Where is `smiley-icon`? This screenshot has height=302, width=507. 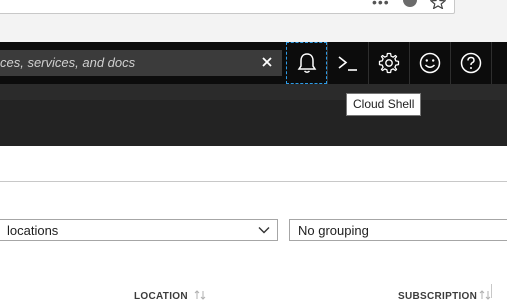 smiley-icon is located at coordinates (429, 63).